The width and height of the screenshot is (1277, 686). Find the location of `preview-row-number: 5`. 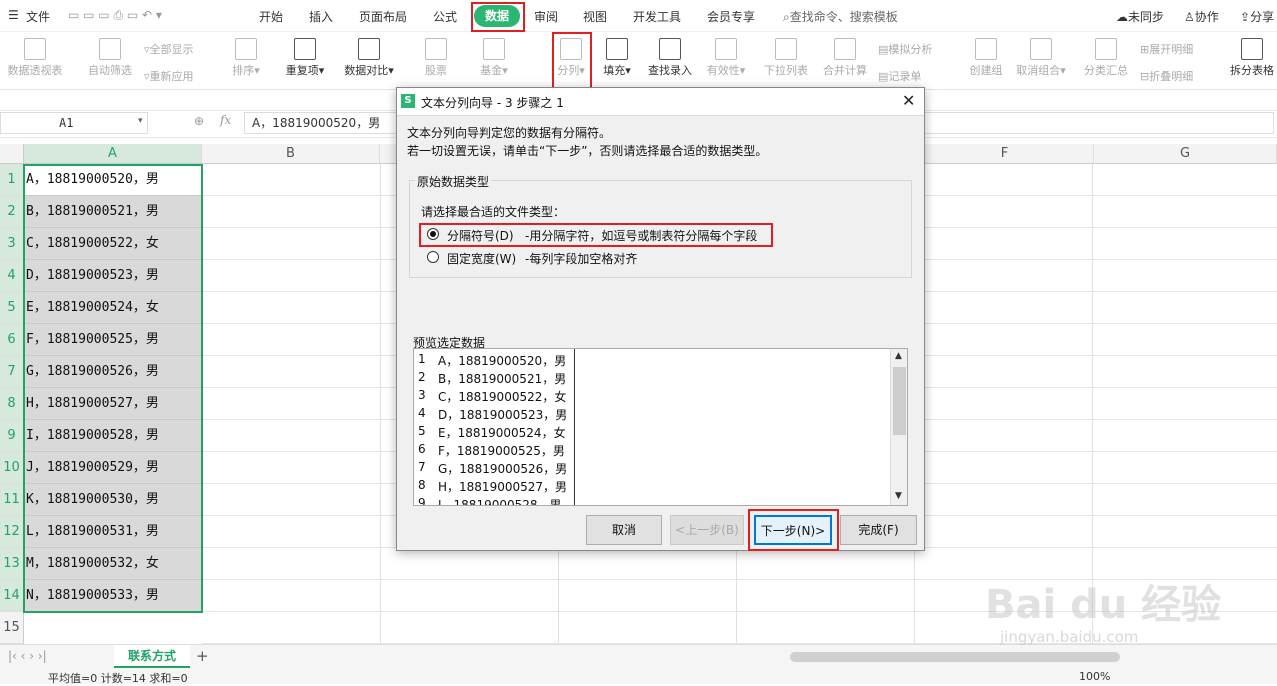

preview-row-number: 5 is located at coordinates (422, 431).